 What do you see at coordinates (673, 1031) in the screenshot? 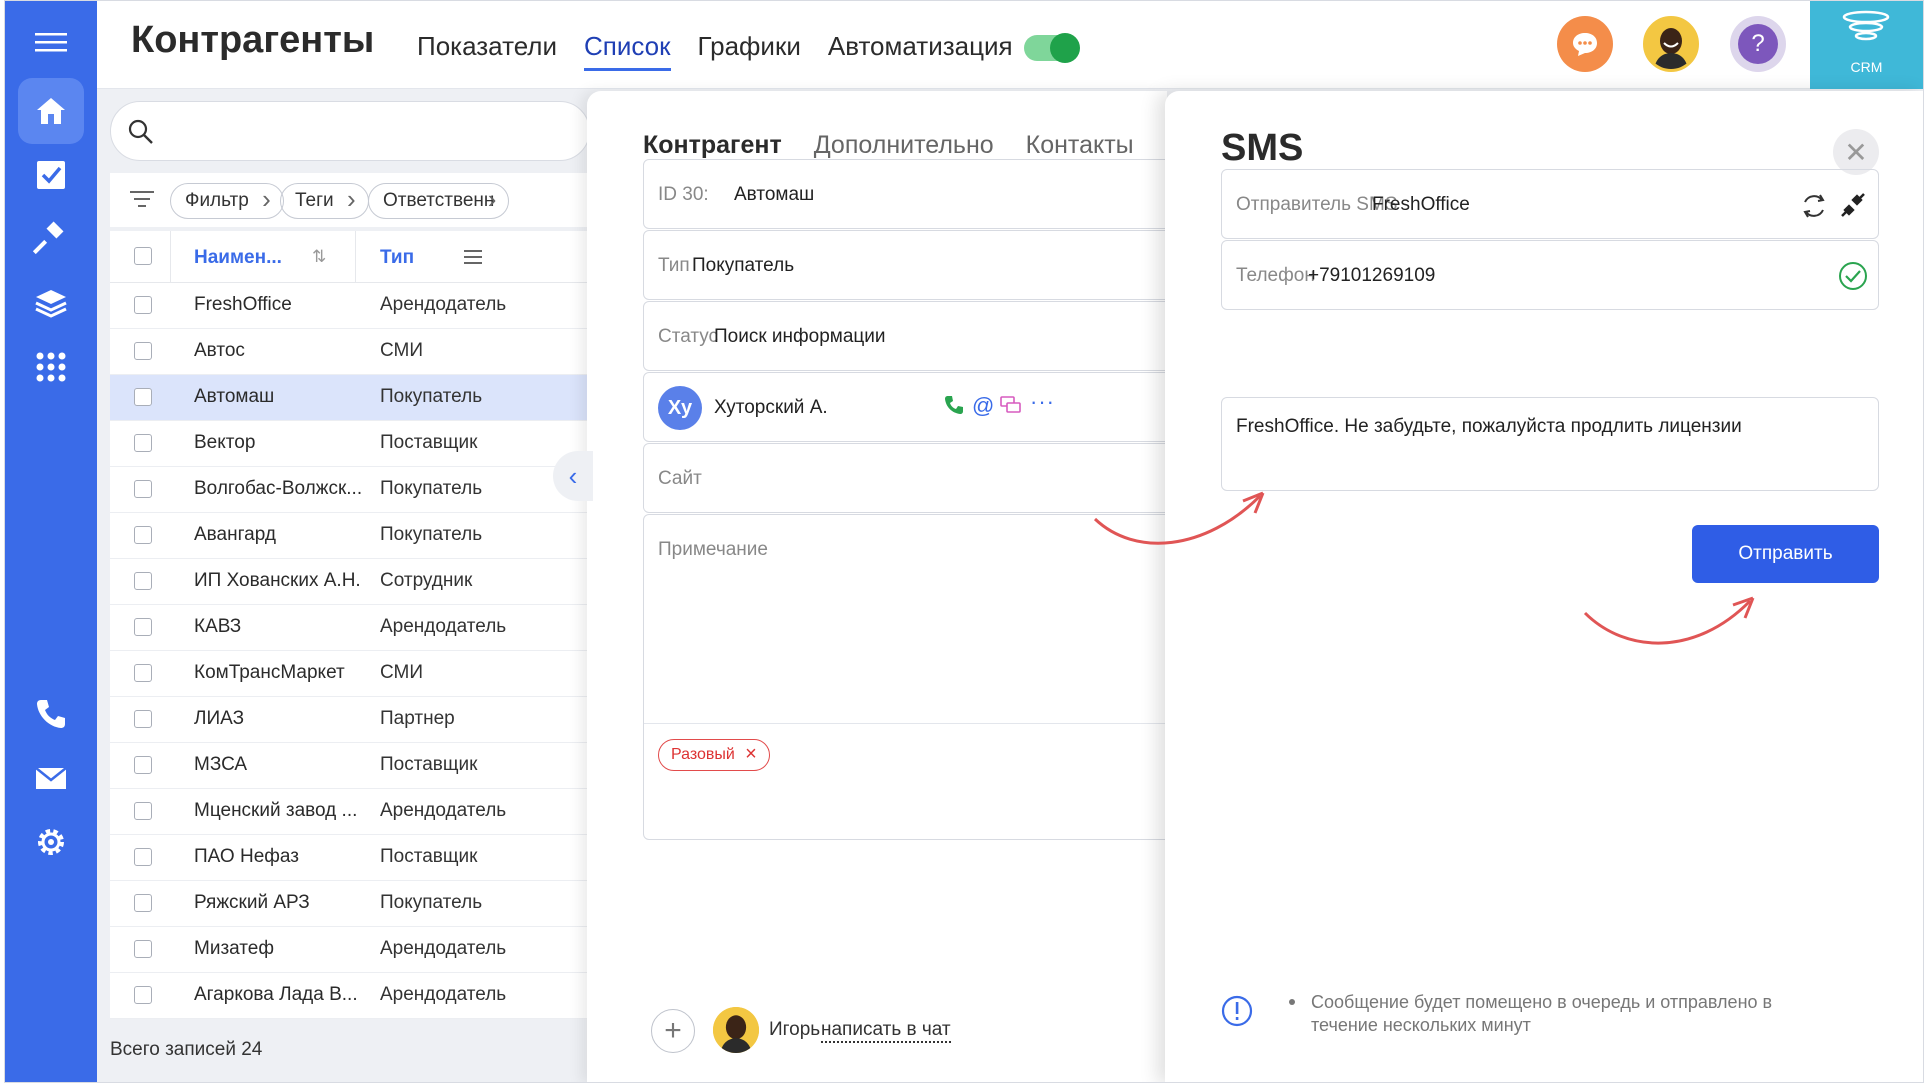
I see `add-button: +` at bounding box center [673, 1031].